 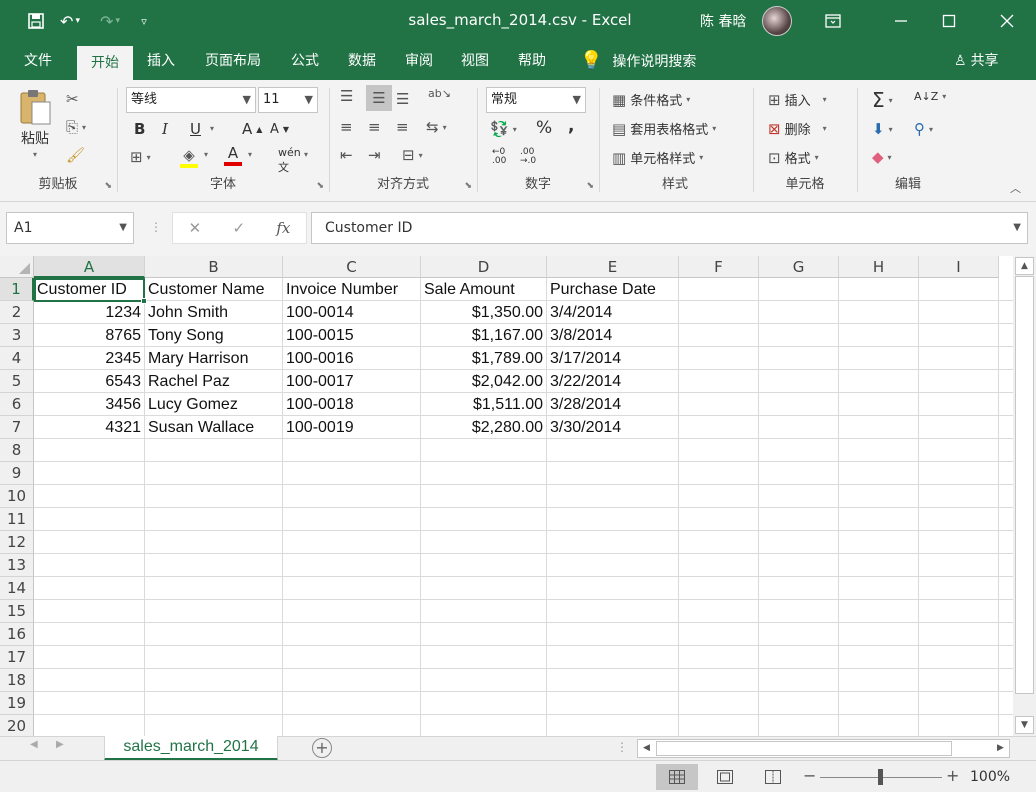 What do you see at coordinates (139, 129) in the screenshot?
I see `bold-button: B` at bounding box center [139, 129].